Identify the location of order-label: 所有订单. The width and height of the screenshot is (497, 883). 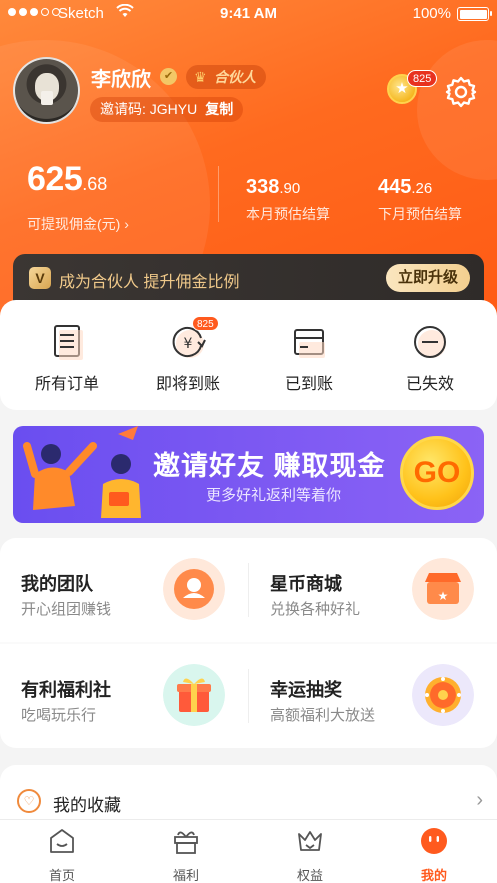
(66, 384).